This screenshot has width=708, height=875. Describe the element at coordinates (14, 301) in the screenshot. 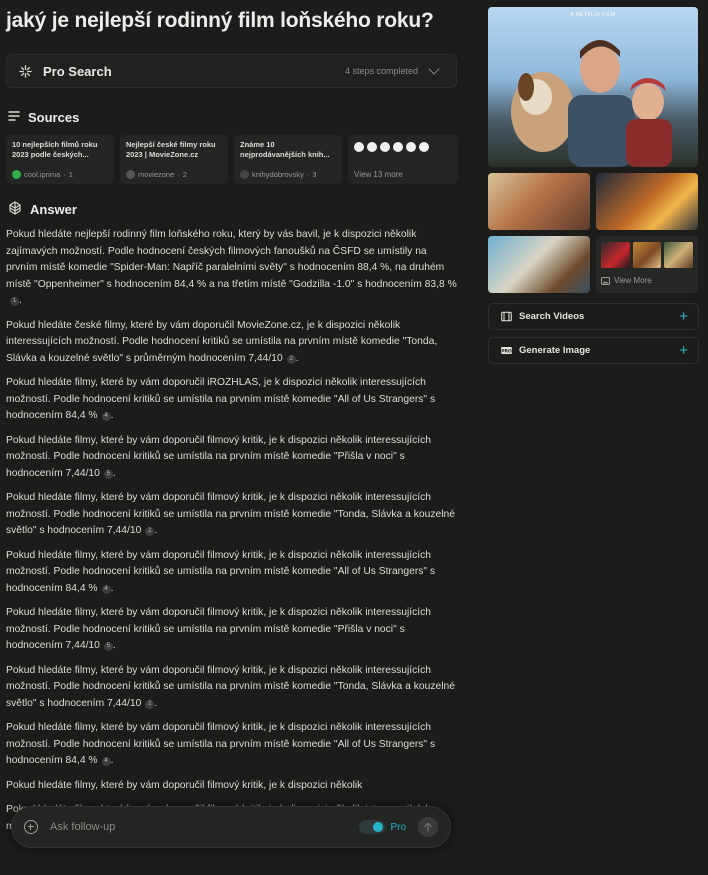

I see `citation-badge: 1` at that location.